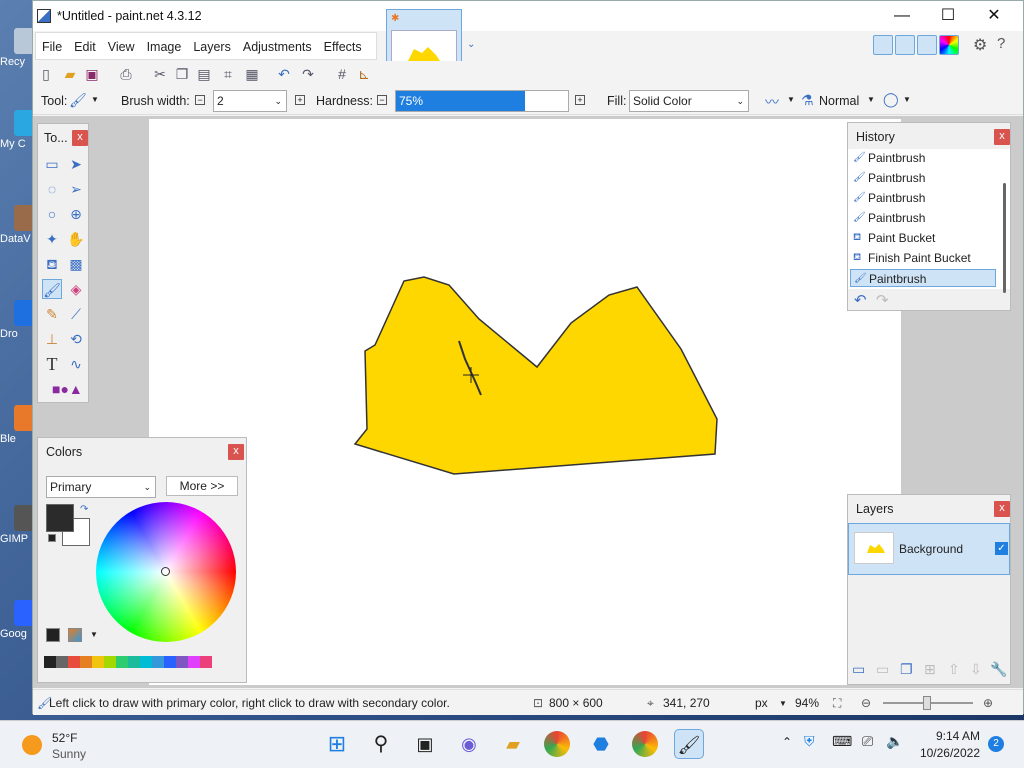 The image size is (1024, 768). I want to click on menu-edit: Edit, so click(85, 47).